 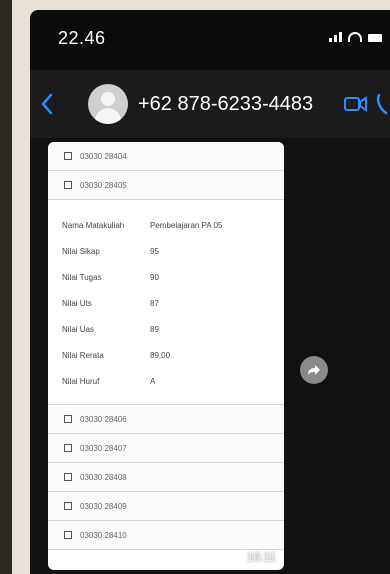 I want to click on list-item: 03030 28405, so click(x=166, y=185).